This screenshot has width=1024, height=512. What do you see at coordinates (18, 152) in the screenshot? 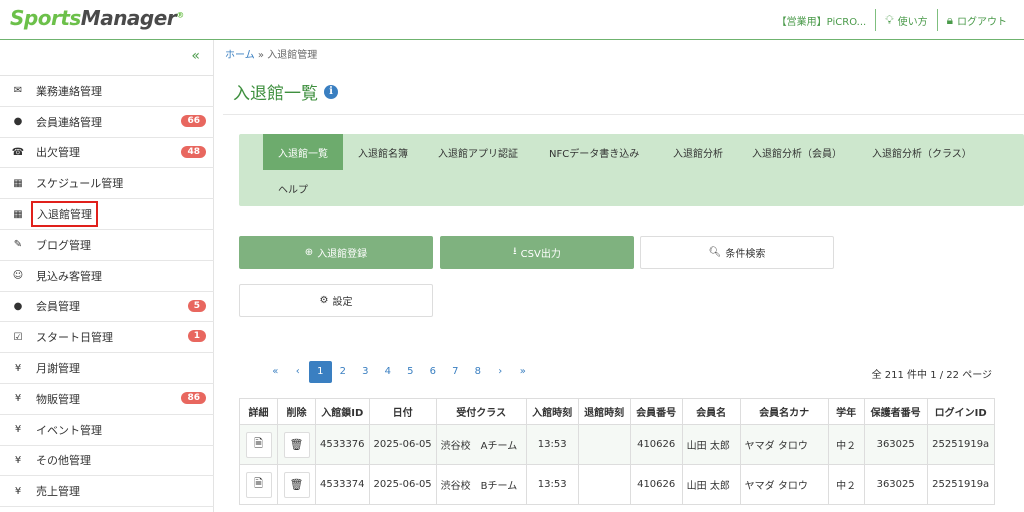
I see `sidebar-item-icon: ☎` at bounding box center [18, 152].